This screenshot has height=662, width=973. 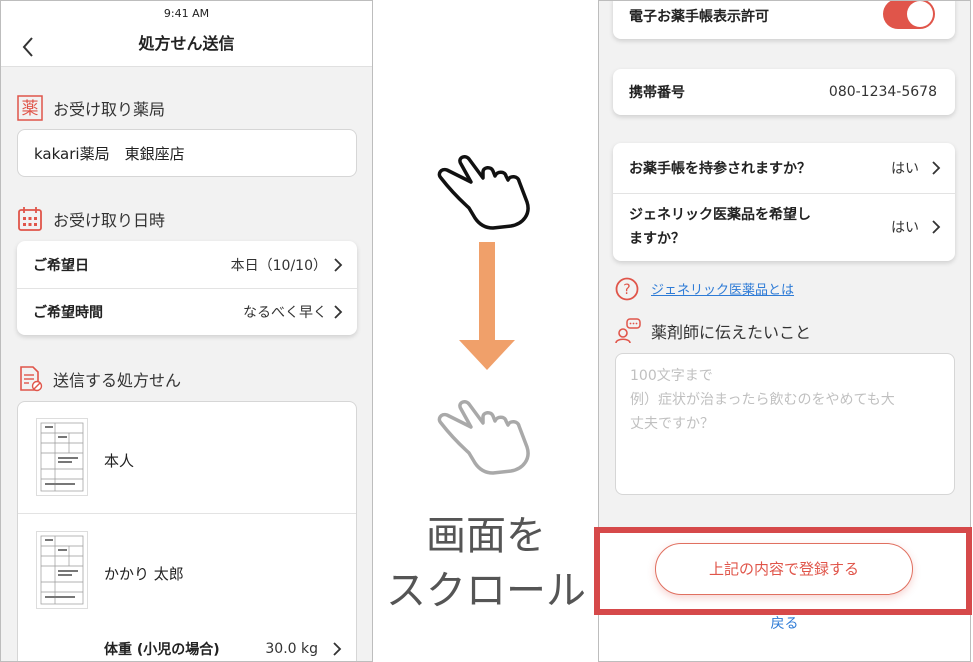 What do you see at coordinates (487, 307) in the screenshot?
I see `scroll-down-arrow-icon` at bounding box center [487, 307].